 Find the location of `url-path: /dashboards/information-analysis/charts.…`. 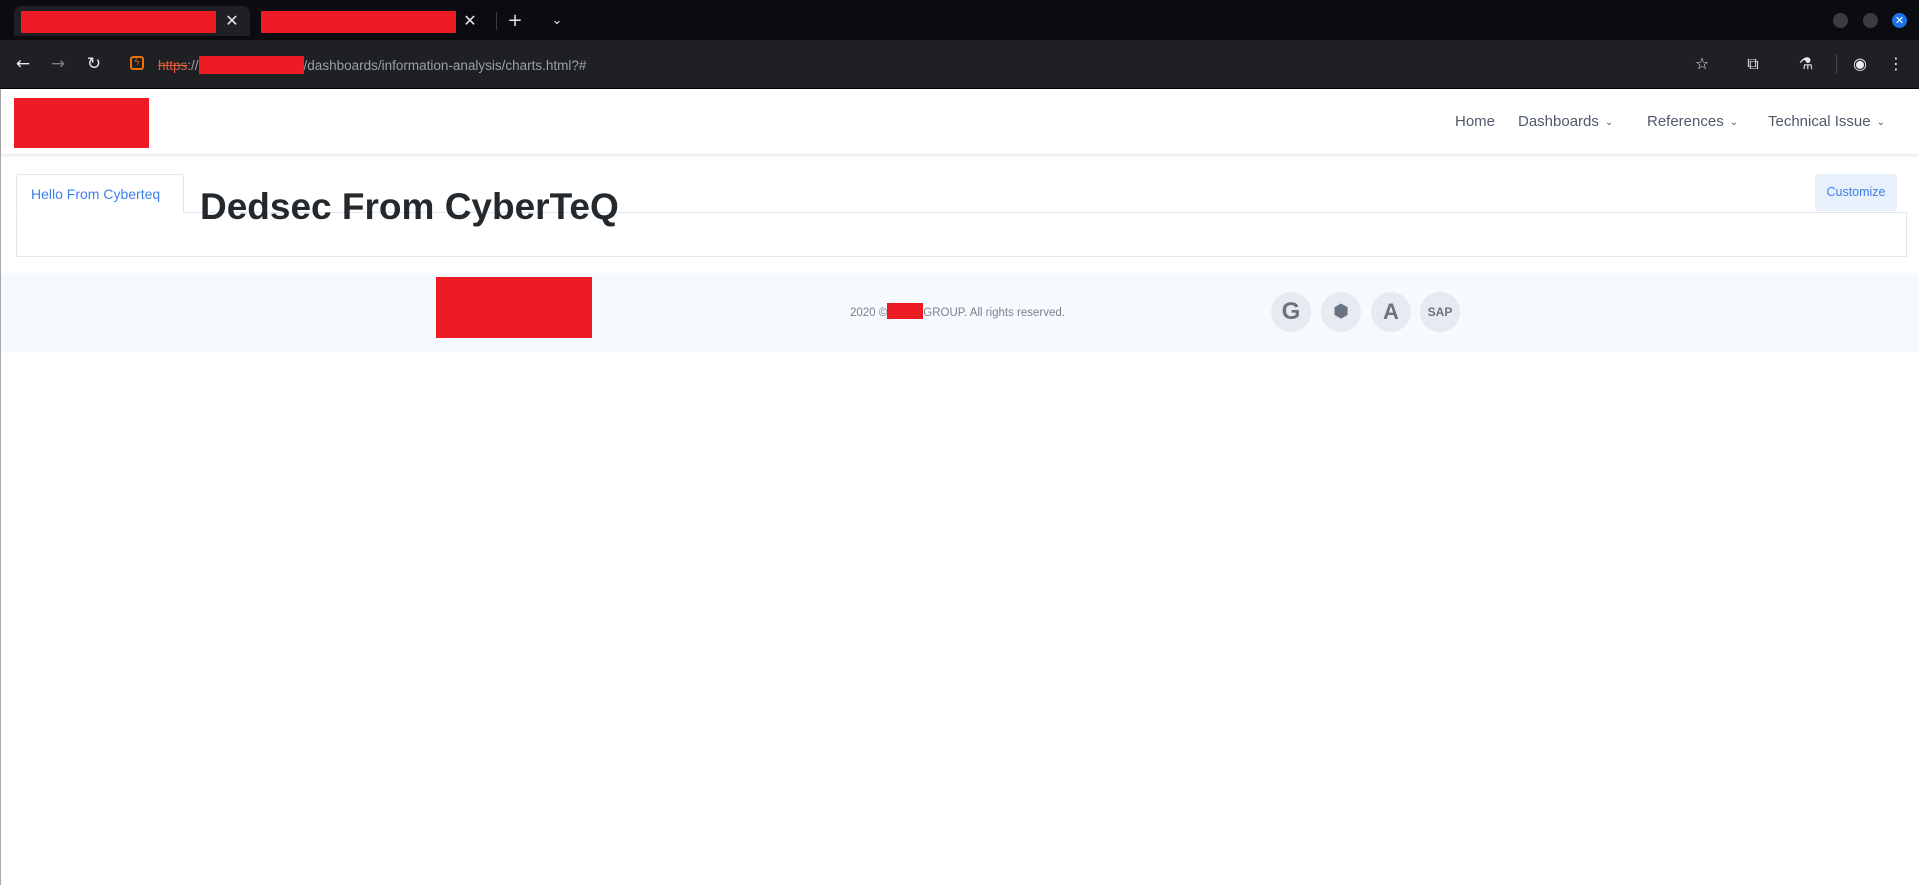

url-path: /dashboards/information-analysis/charts.… is located at coordinates (445, 65).